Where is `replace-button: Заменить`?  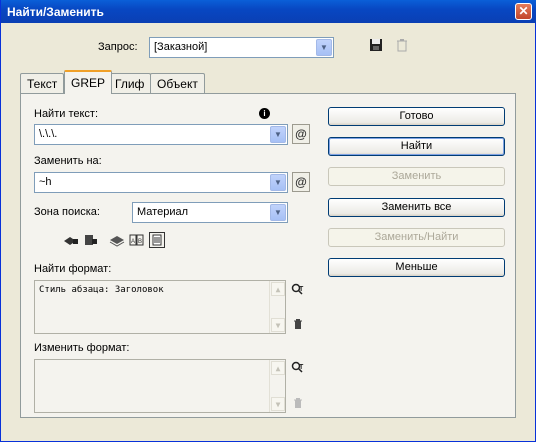 replace-button: Заменить is located at coordinates (416, 176).